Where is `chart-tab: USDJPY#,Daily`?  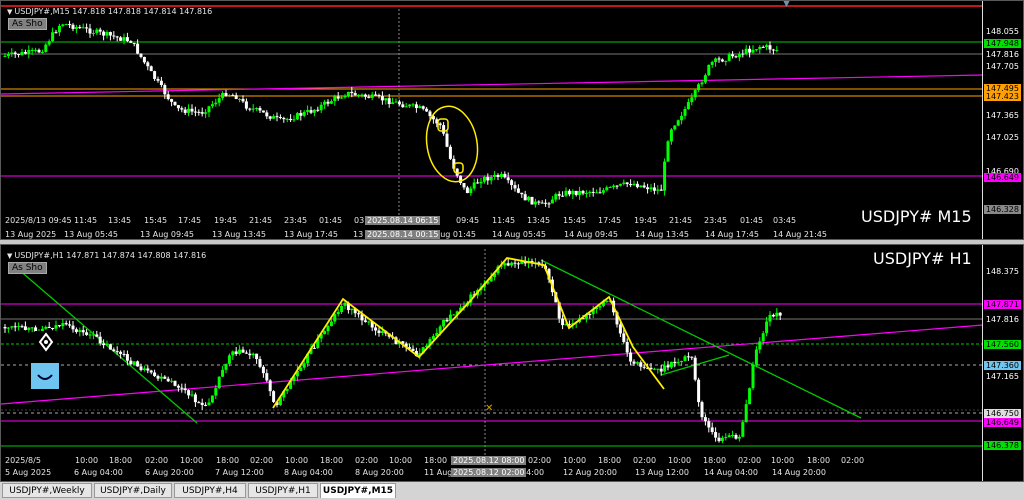 chart-tab: USDJPY#,Daily is located at coordinates (133, 490).